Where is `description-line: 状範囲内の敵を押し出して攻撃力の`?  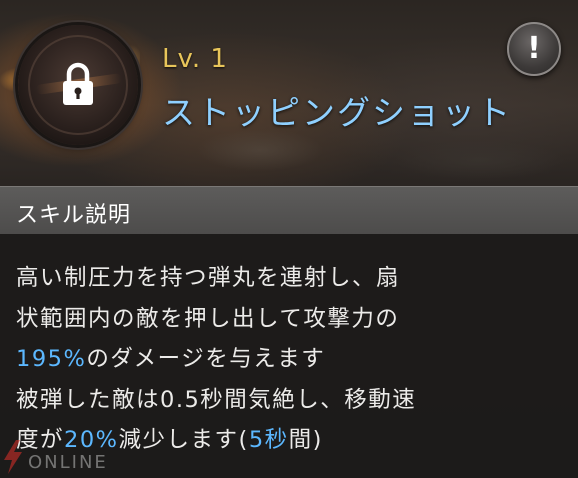 description-line: 状範囲内の敵を押し出して攻撃力の is located at coordinates (208, 318).